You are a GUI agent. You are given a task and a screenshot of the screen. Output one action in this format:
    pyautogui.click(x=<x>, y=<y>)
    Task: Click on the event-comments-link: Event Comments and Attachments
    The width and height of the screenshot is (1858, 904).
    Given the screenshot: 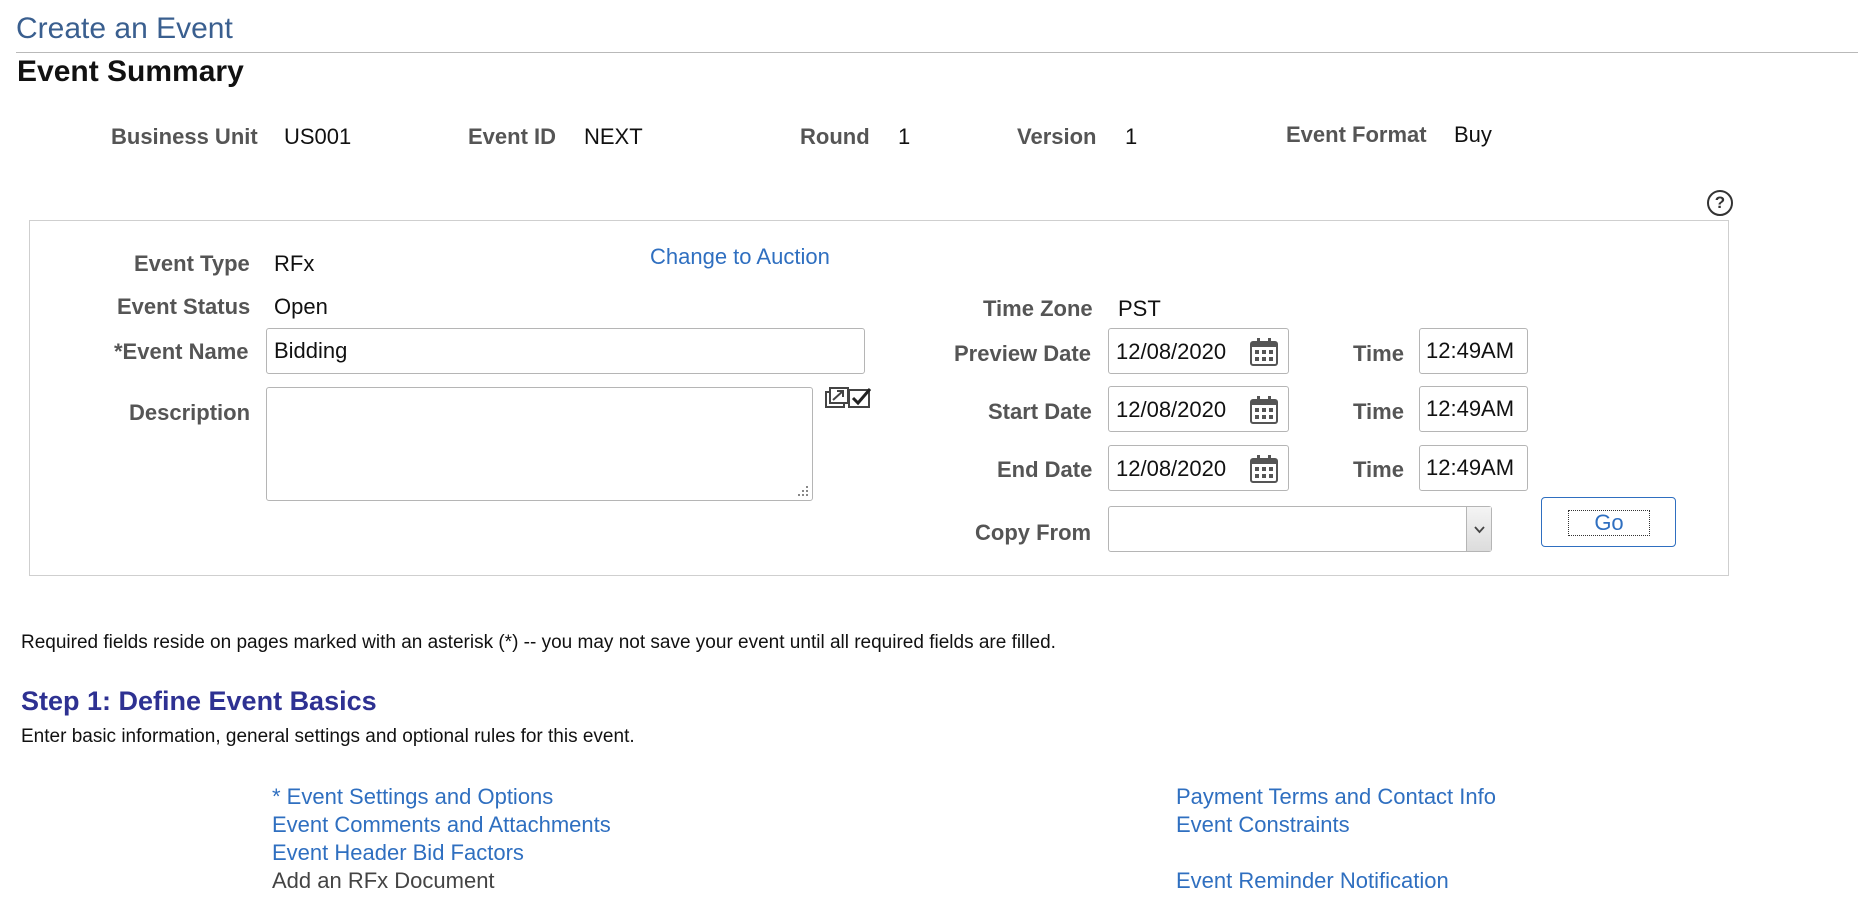 What is the action you would take?
    pyautogui.click(x=441, y=825)
    